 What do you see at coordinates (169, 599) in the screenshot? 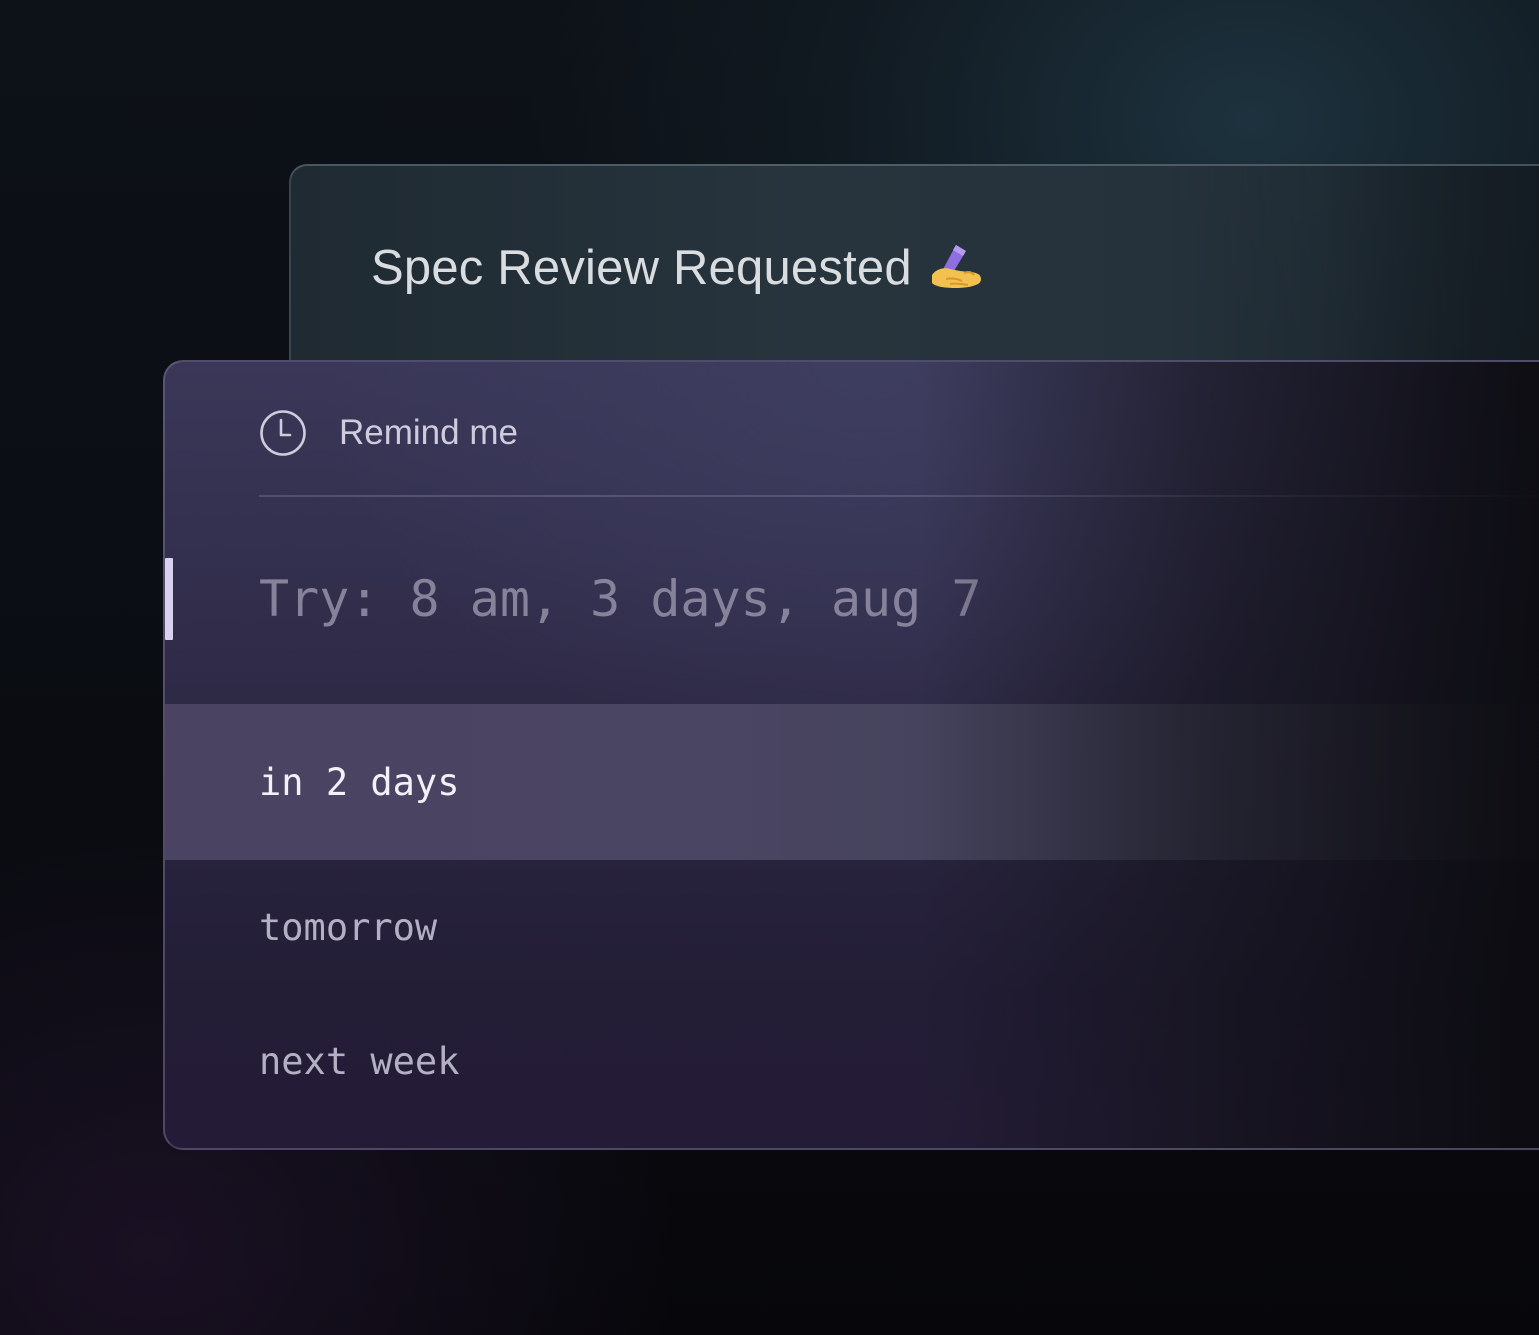
I see `input-focus-indicator` at bounding box center [169, 599].